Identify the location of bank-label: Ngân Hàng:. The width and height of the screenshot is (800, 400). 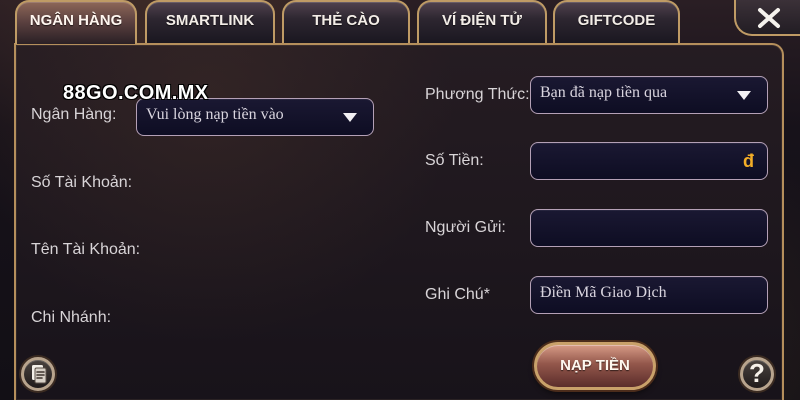
(74, 114).